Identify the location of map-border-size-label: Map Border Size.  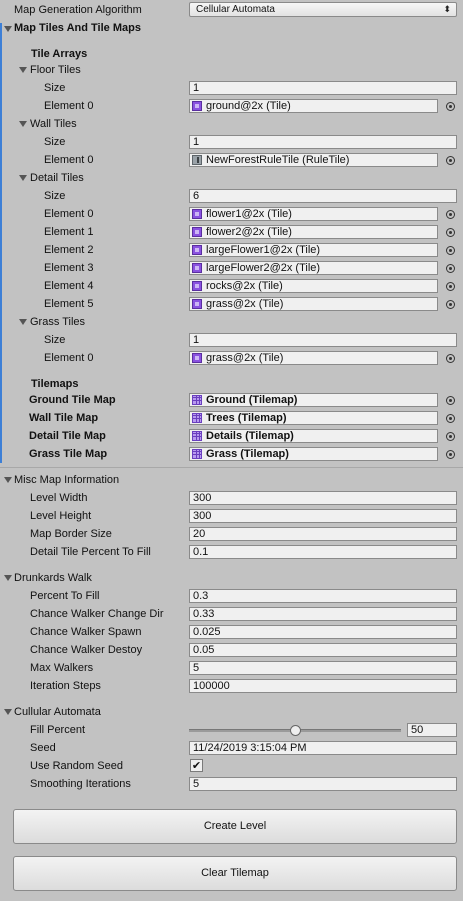
(71, 534).